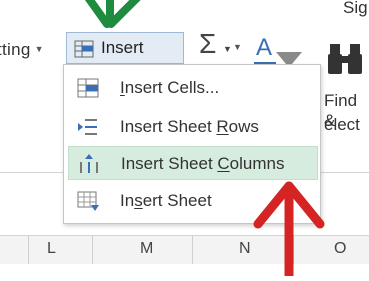 The width and height of the screenshot is (369, 281). Describe the element at coordinates (342, 125) in the screenshot. I see `find-select-sublabel: elect` at that location.